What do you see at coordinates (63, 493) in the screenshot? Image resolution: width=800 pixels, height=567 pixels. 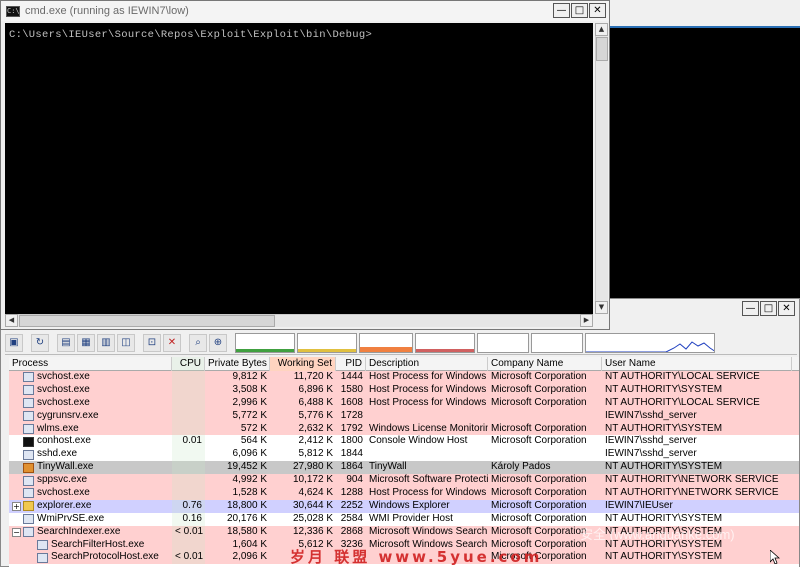 I see `process-name: svchost.exe` at bounding box center [63, 493].